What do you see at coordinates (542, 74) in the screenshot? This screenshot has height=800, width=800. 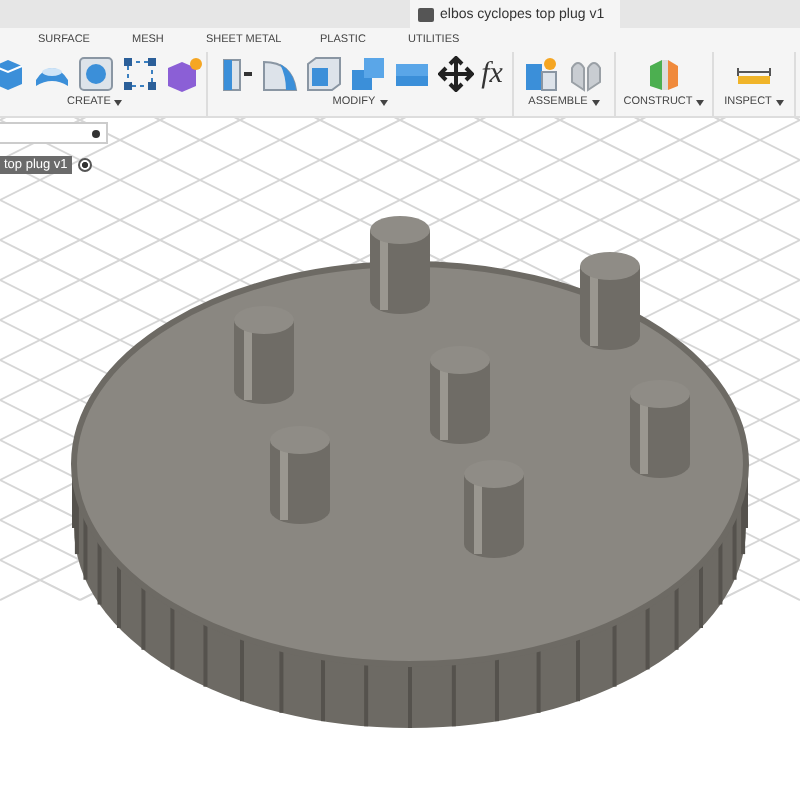 I see `joint-icon` at bounding box center [542, 74].